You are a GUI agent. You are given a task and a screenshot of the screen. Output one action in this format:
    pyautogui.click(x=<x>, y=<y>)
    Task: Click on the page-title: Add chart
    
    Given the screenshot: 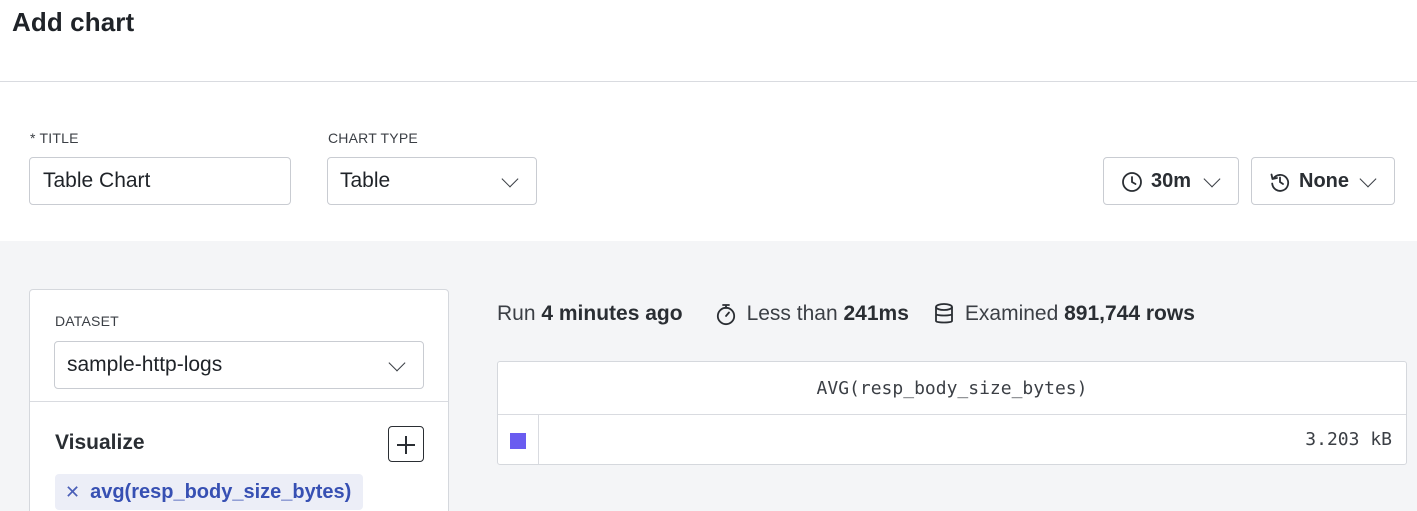 What is the action you would take?
    pyautogui.click(x=73, y=22)
    